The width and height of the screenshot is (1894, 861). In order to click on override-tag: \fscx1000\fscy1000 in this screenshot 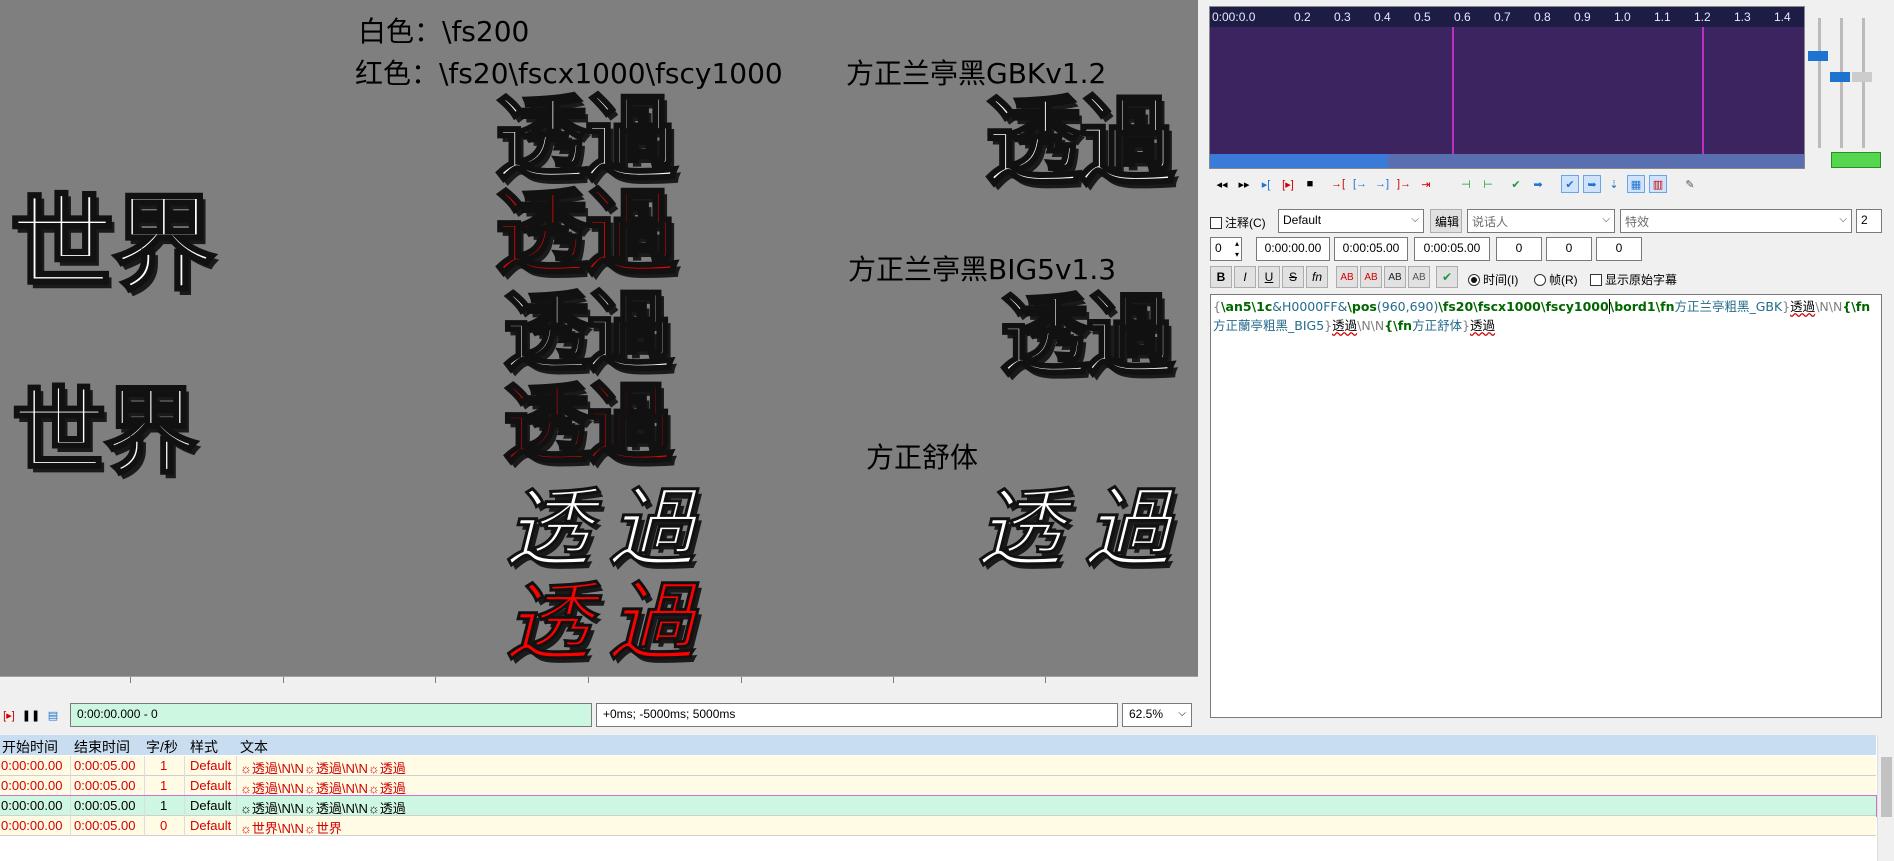, I will do `click(1541, 306)`.